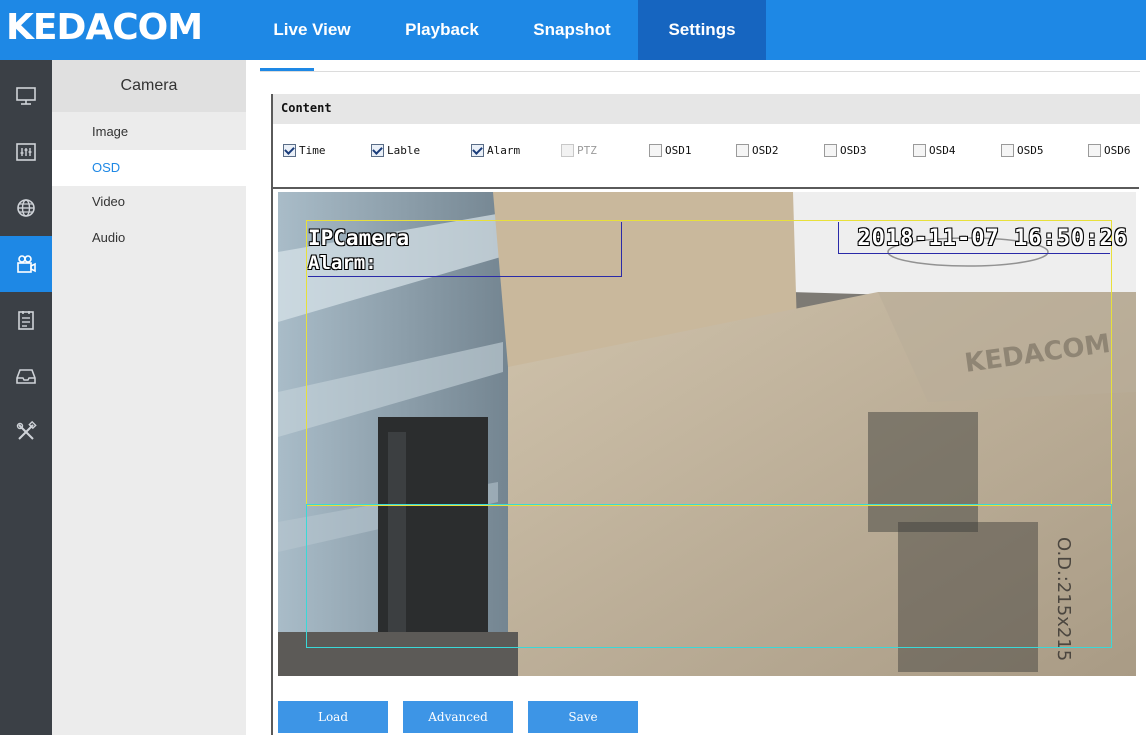 Image resolution: width=1146 pixels, height=735 pixels. I want to click on checkbox-label: OSD1, so click(678, 150).